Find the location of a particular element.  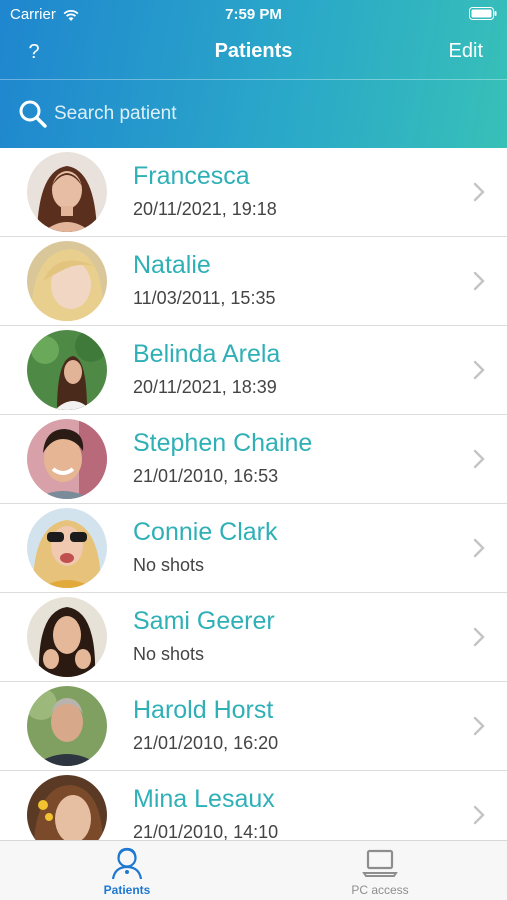

search-icon is located at coordinates (33, 114).